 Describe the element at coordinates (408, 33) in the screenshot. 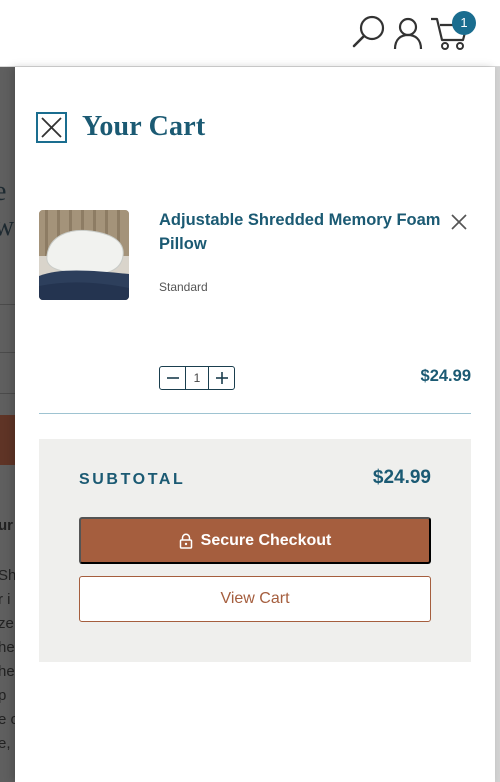

I see `account-icon` at that location.